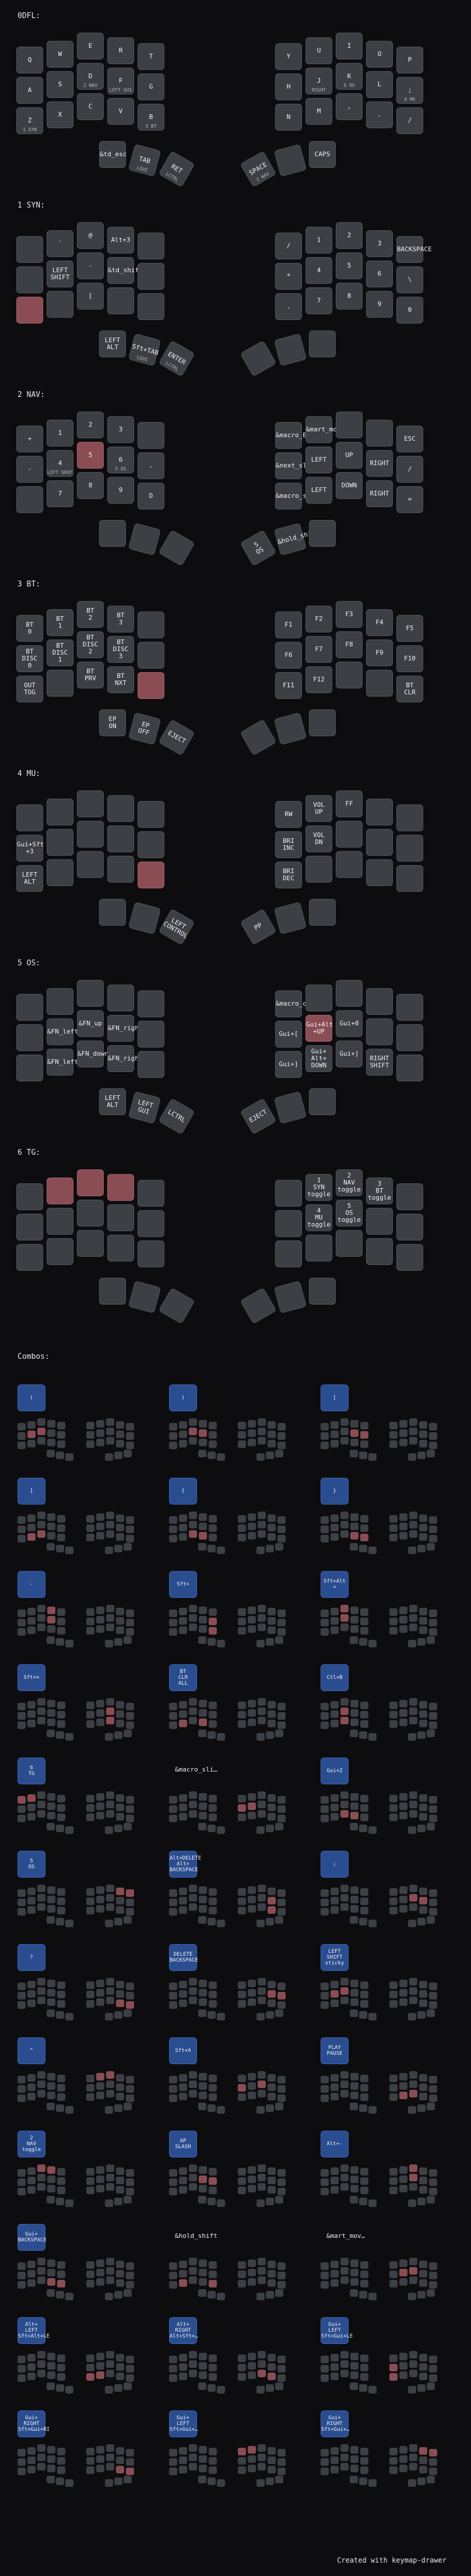 This screenshot has width=471, height=2576. Describe the element at coordinates (319, 808) in the screenshot. I see `key-legend: VOL UP` at that location.